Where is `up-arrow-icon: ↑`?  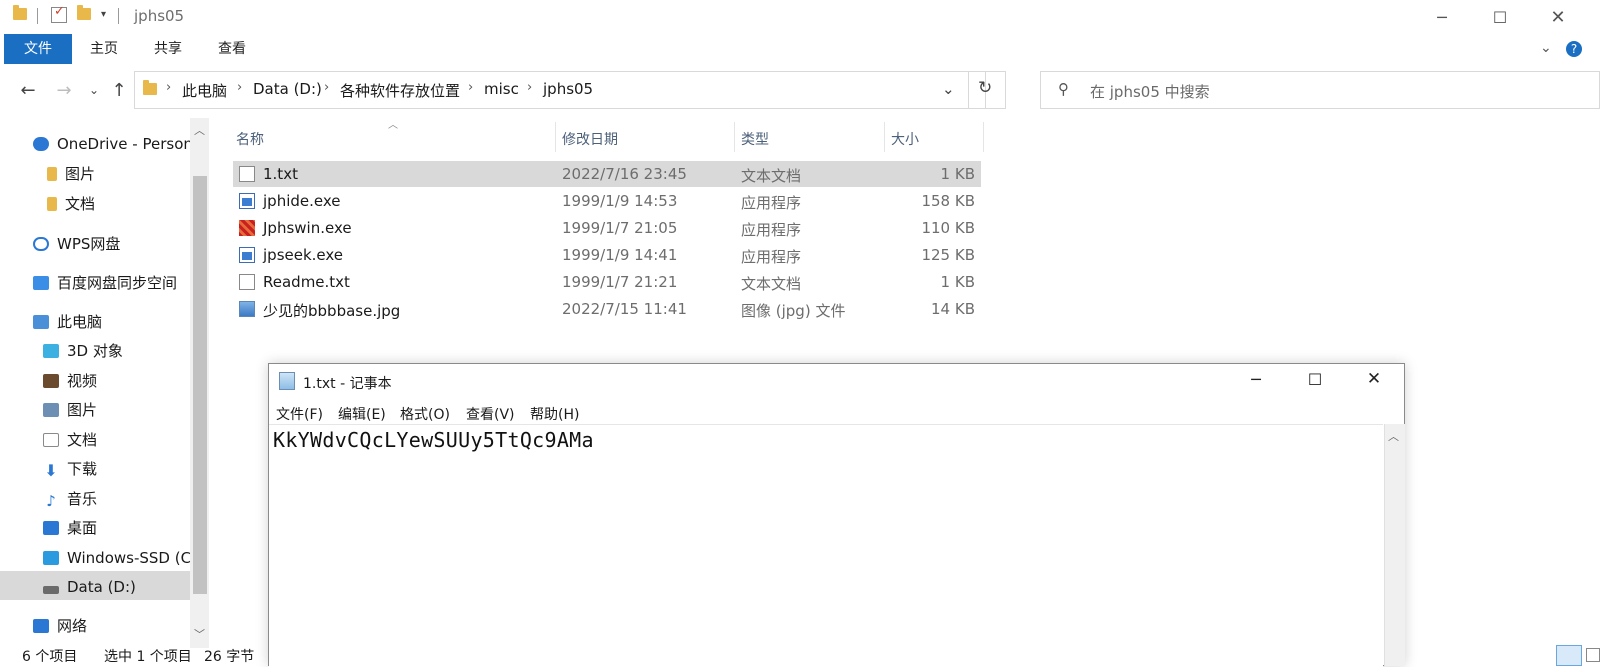 up-arrow-icon: ↑ is located at coordinates (119, 90).